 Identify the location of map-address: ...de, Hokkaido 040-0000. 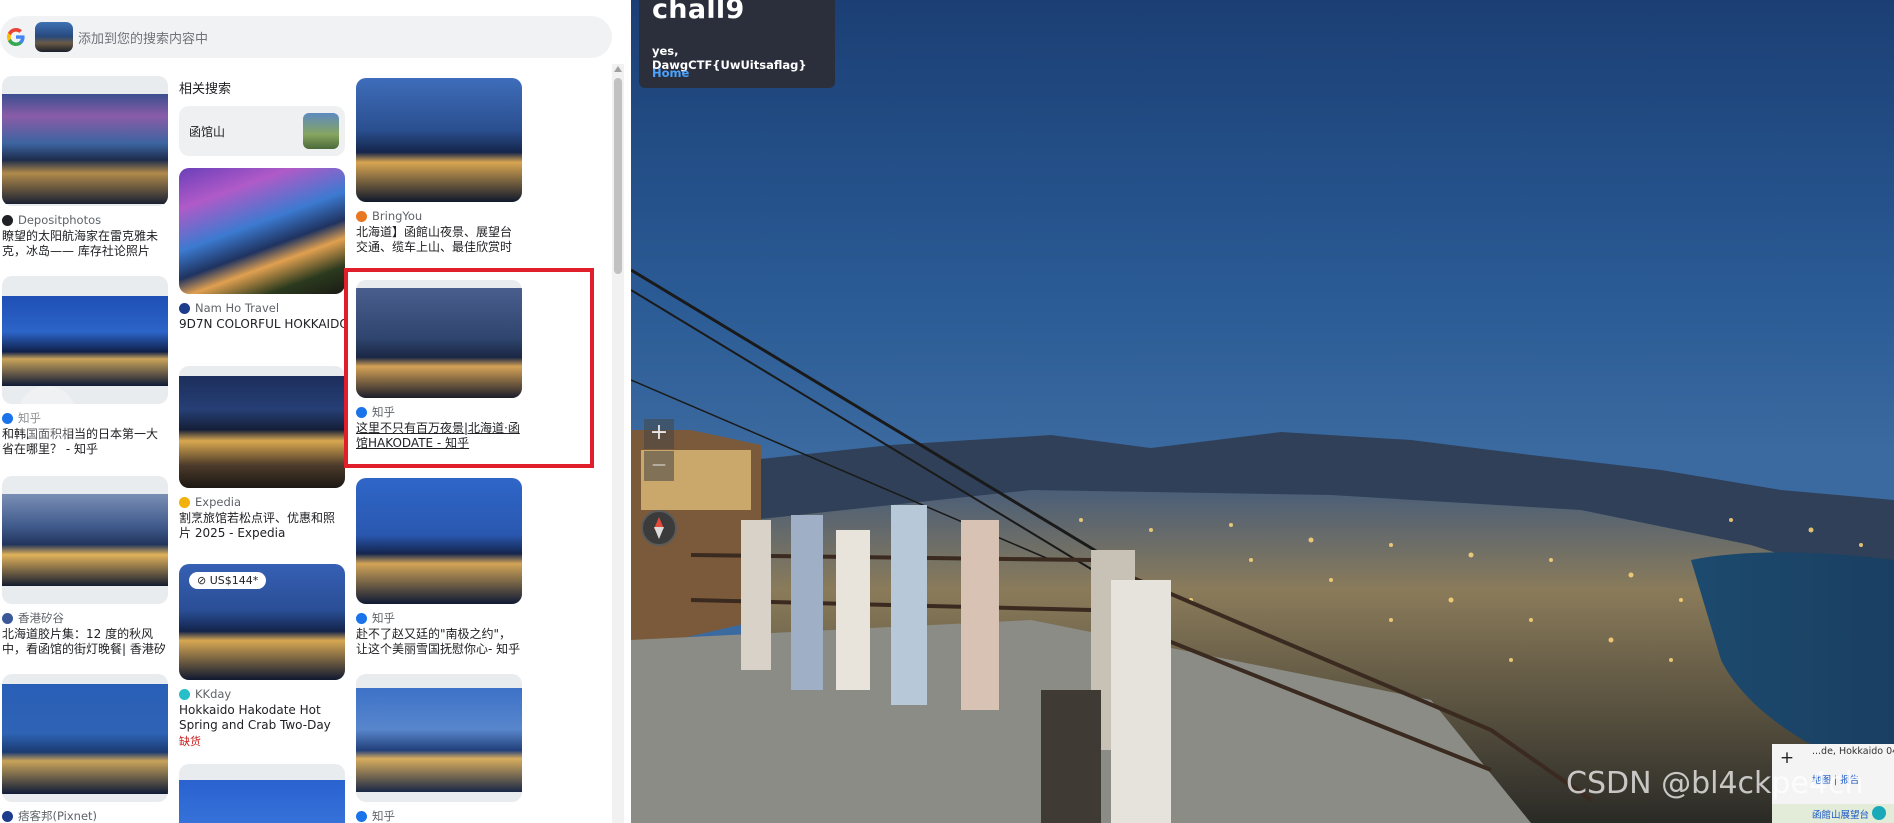
(1853, 751).